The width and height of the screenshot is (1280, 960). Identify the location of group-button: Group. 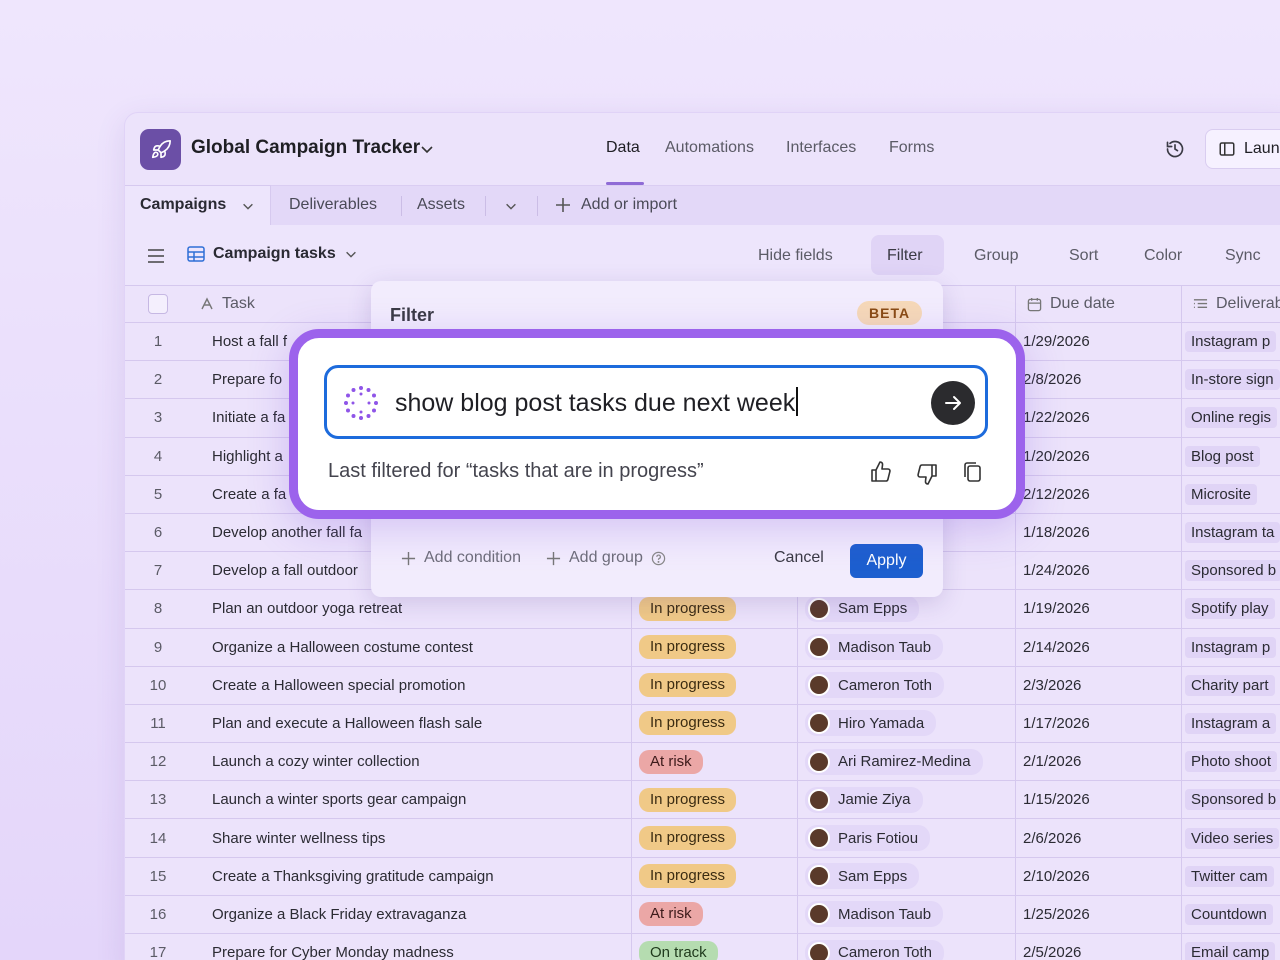
(996, 256).